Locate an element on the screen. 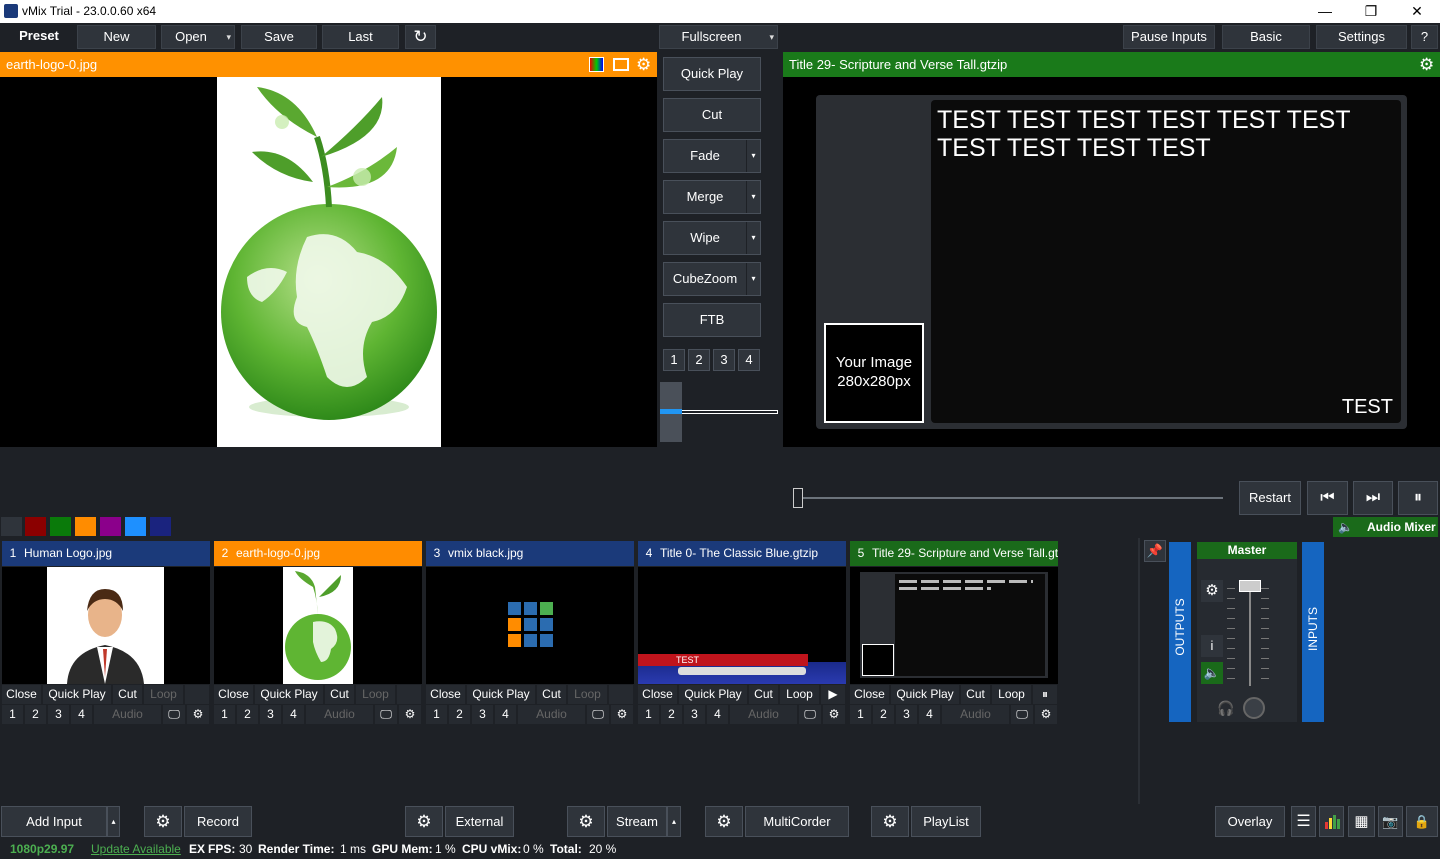  overlay-button: Overlay is located at coordinates (1250, 821).